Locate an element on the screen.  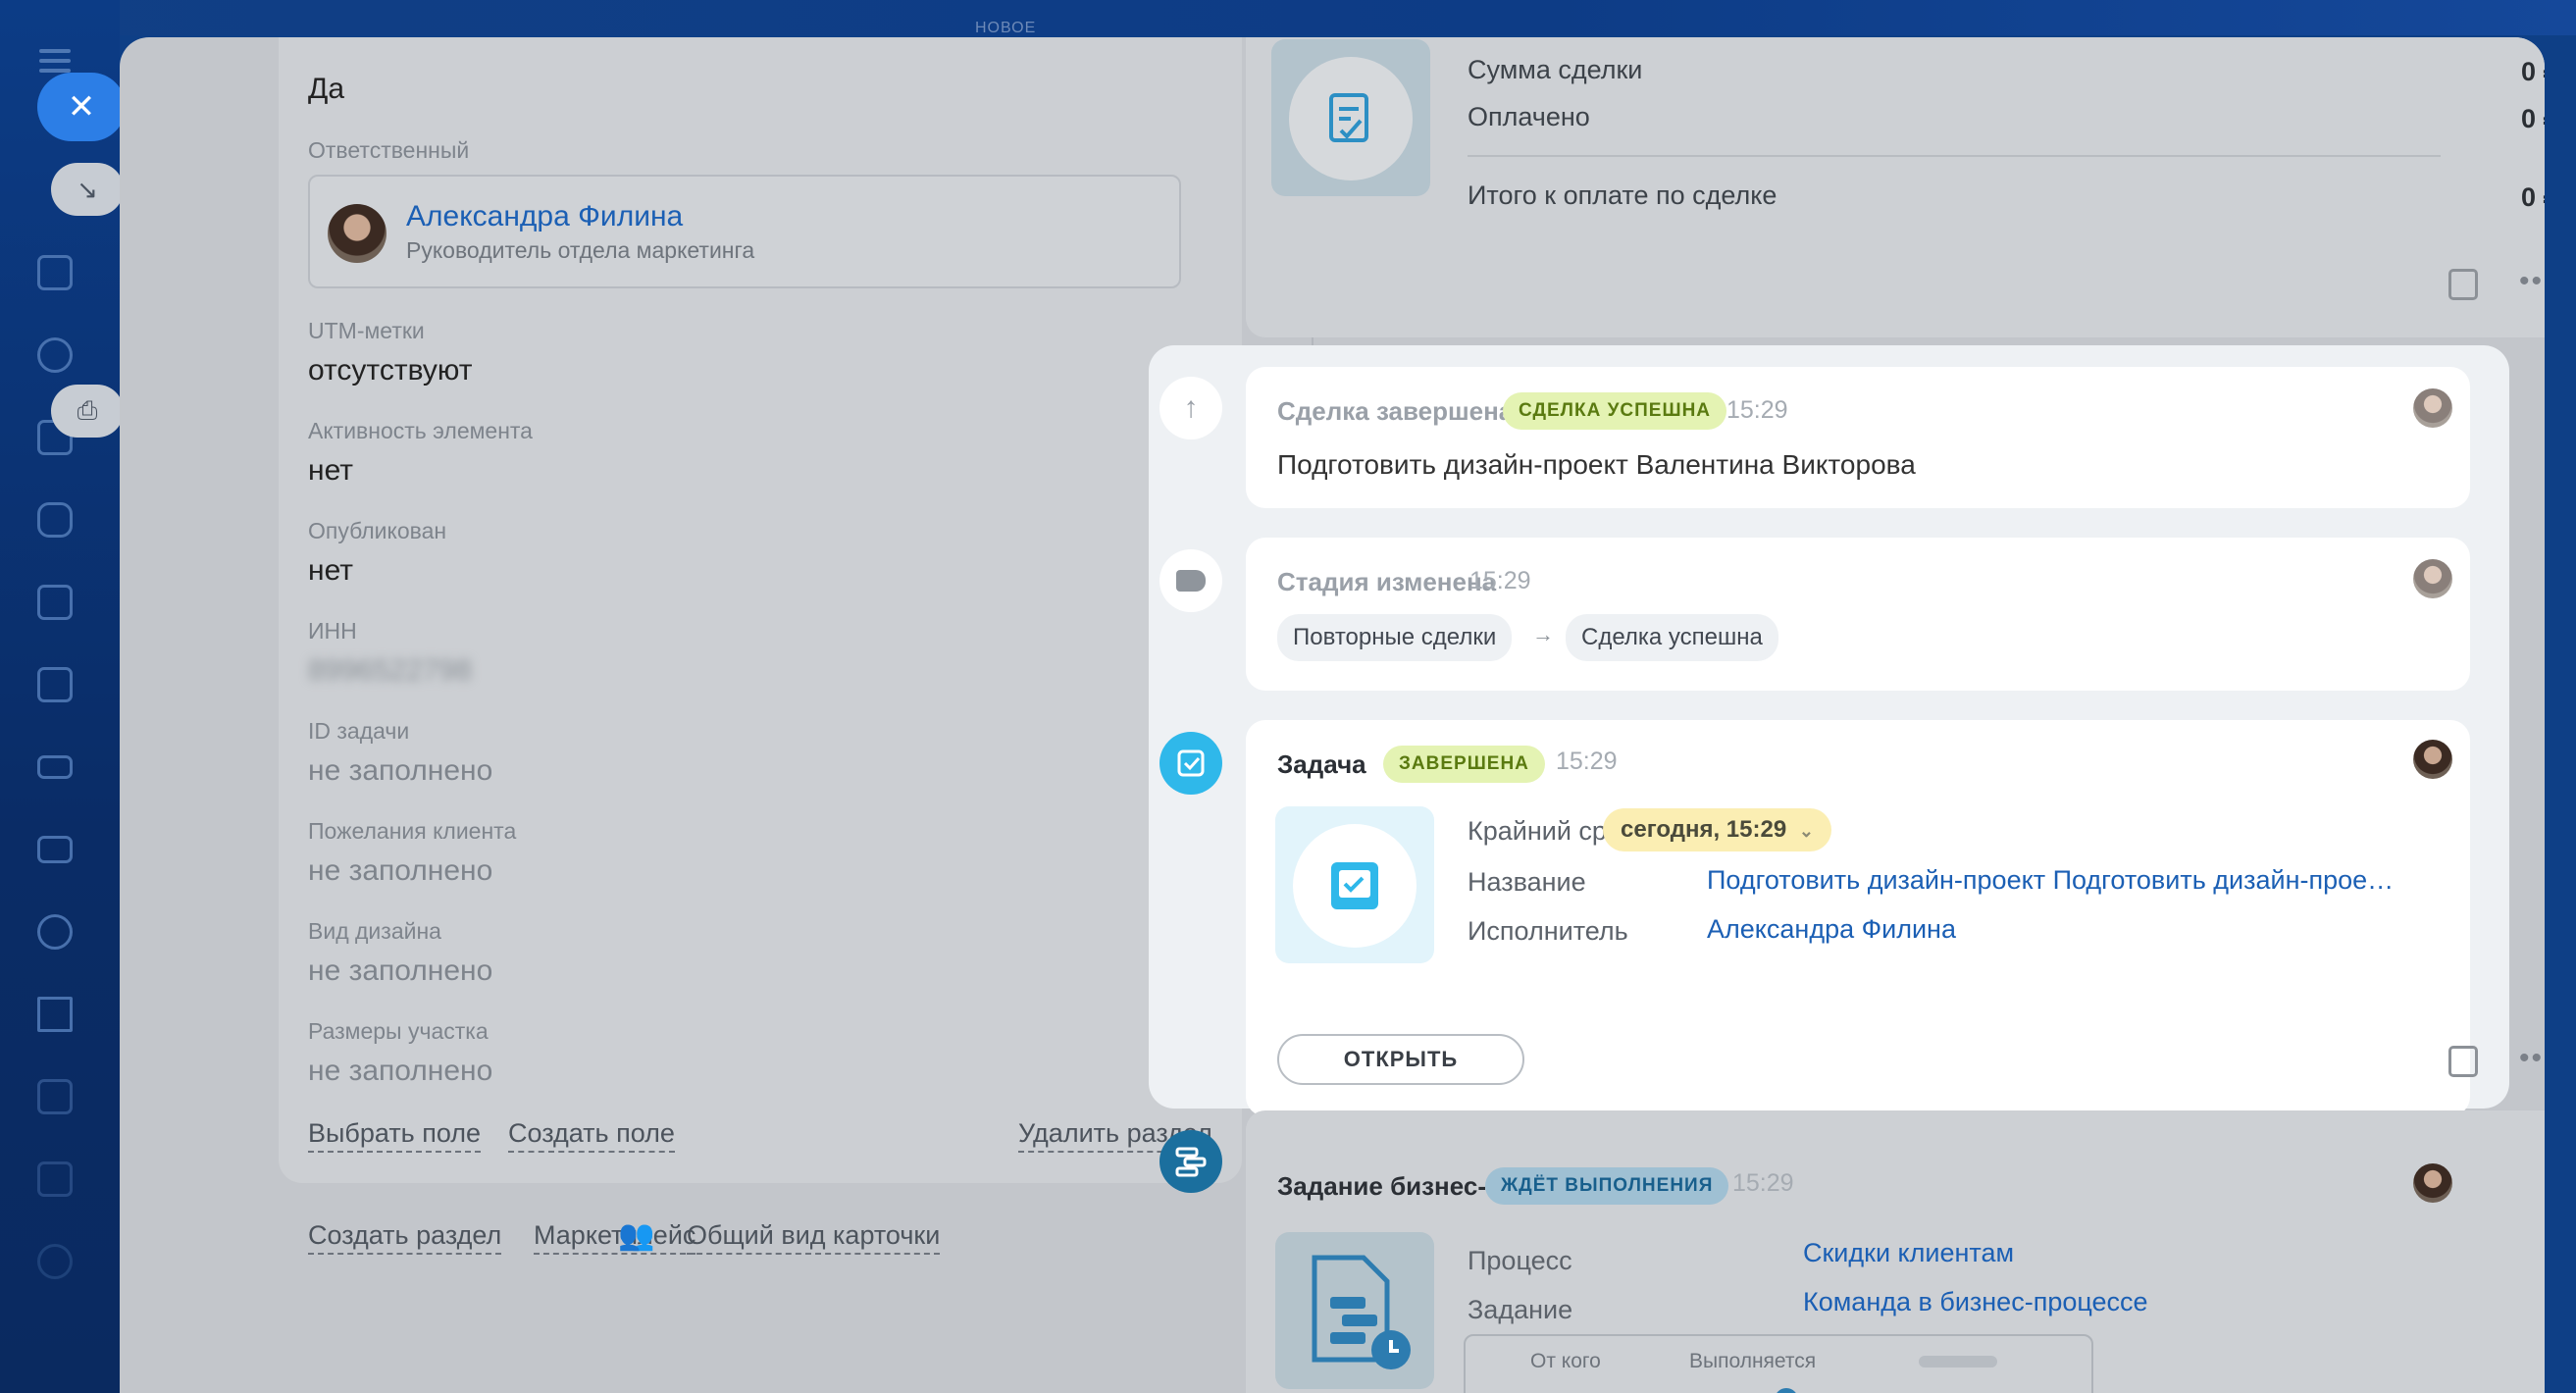
tag-icon is located at coordinates (1190, 580).